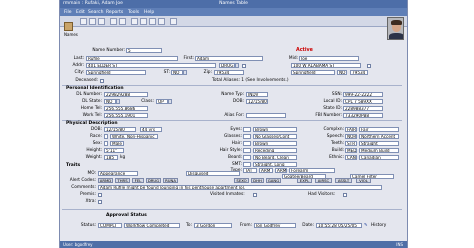 Image resolution: width=474 pixels, height=248 pixels. What do you see at coordinates (266, 115) in the screenshot?
I see `alias-for-field` at bounding box center [266, 115].